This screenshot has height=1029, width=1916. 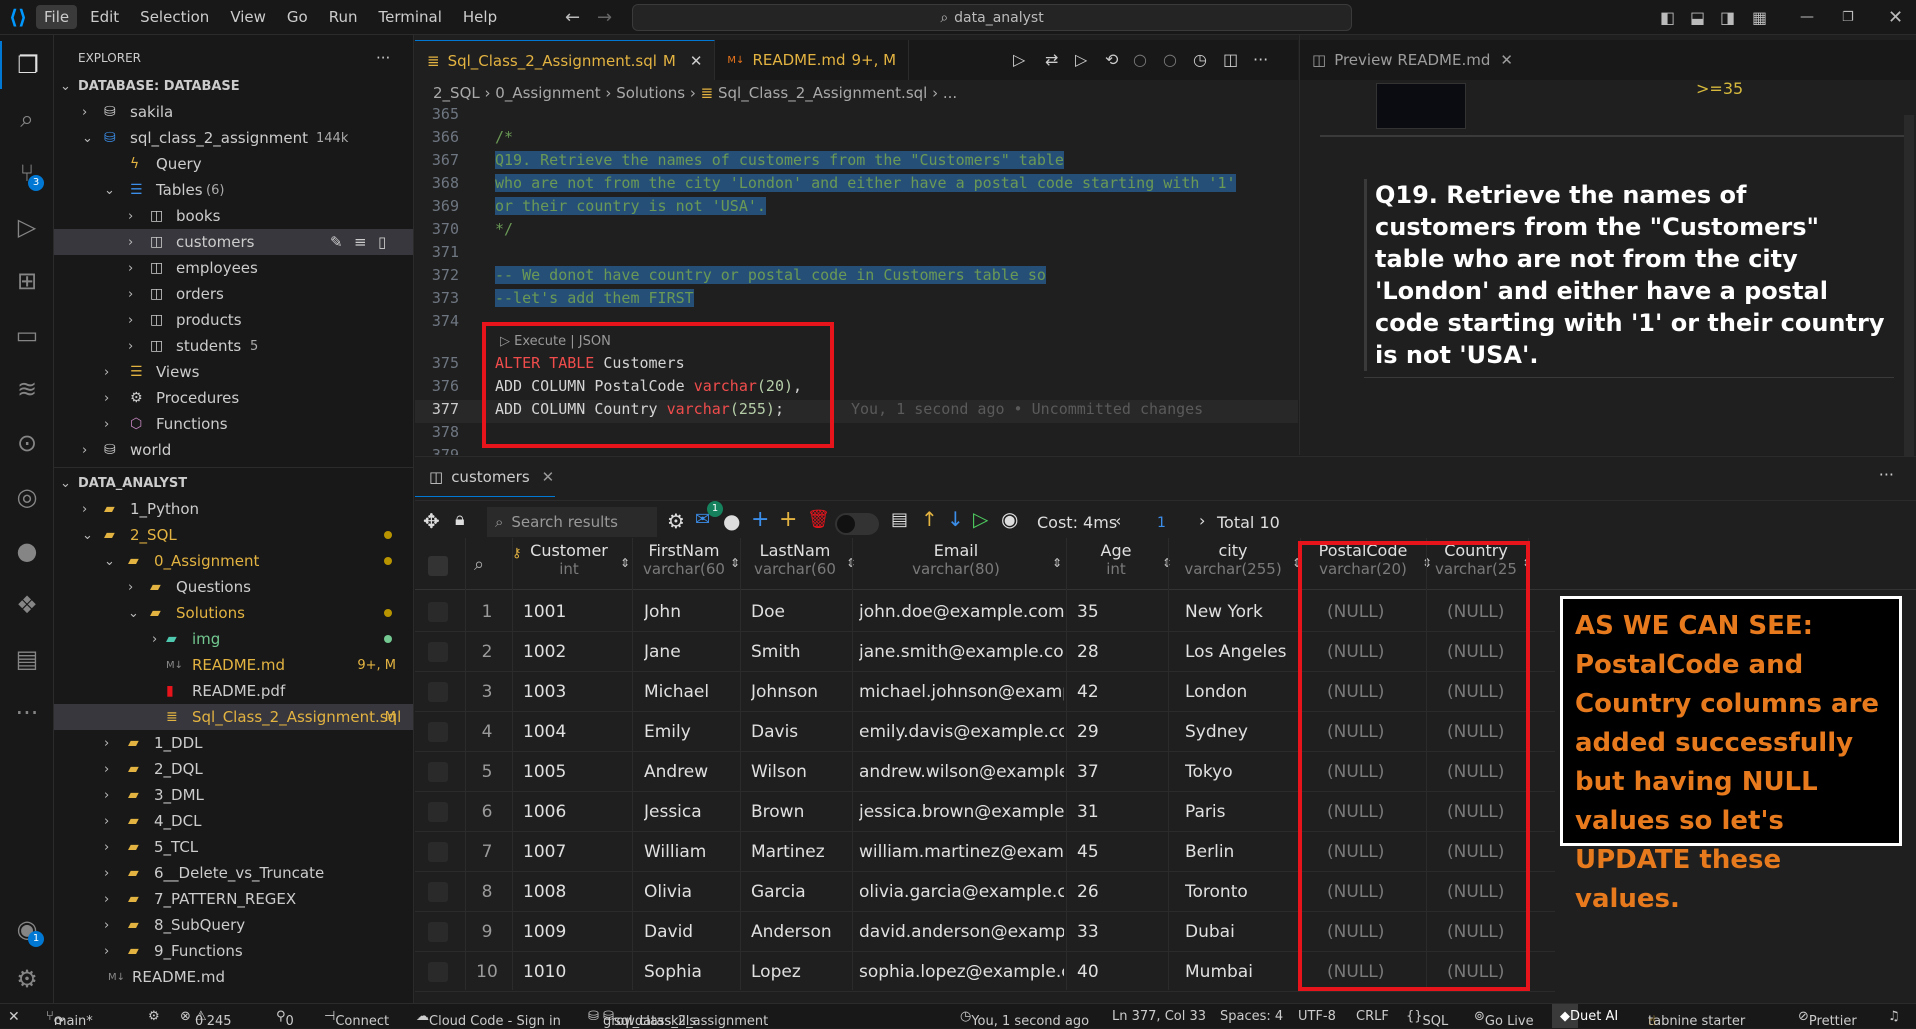 I want to click on toggle-sidebar-icon: ◧, so click(x=1667, y=17).